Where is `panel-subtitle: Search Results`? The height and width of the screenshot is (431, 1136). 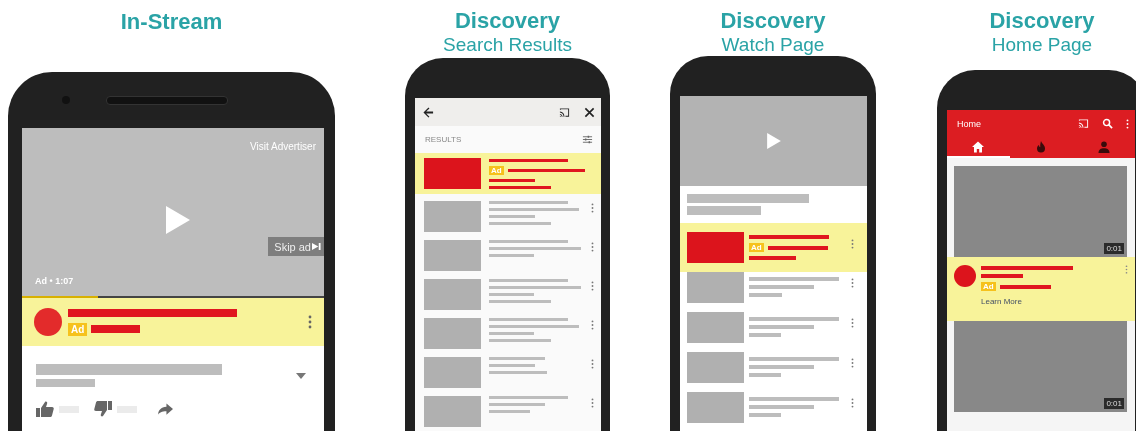
panel-subtitle: Search Results is located at coordinates (507, 45).